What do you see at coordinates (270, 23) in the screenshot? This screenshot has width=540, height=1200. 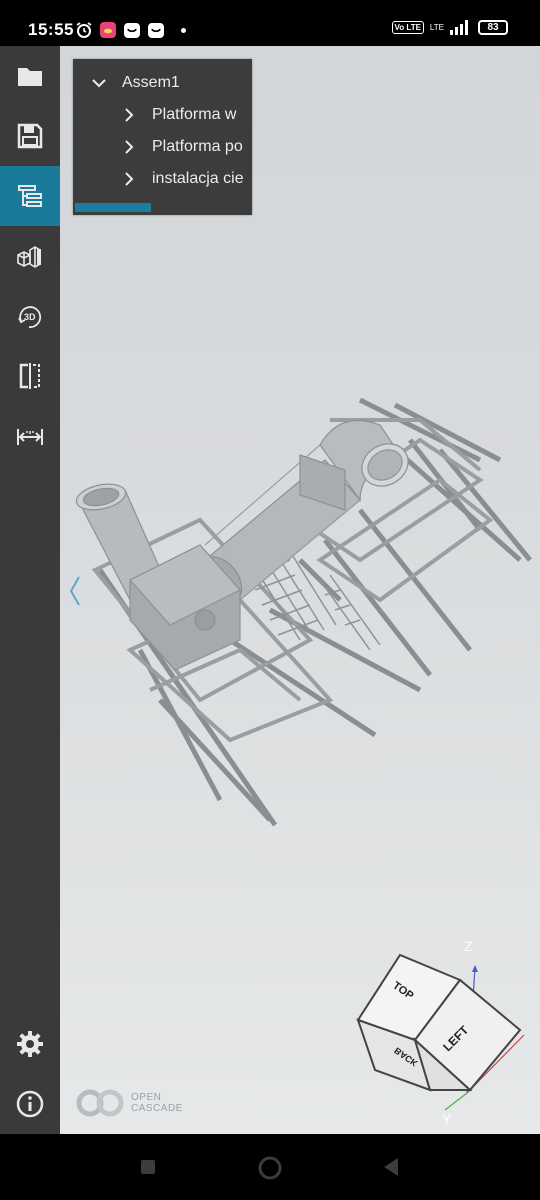 I see `status-bar: 15:55 Vo LTE LTE 83` at bounding box center [270, 23].